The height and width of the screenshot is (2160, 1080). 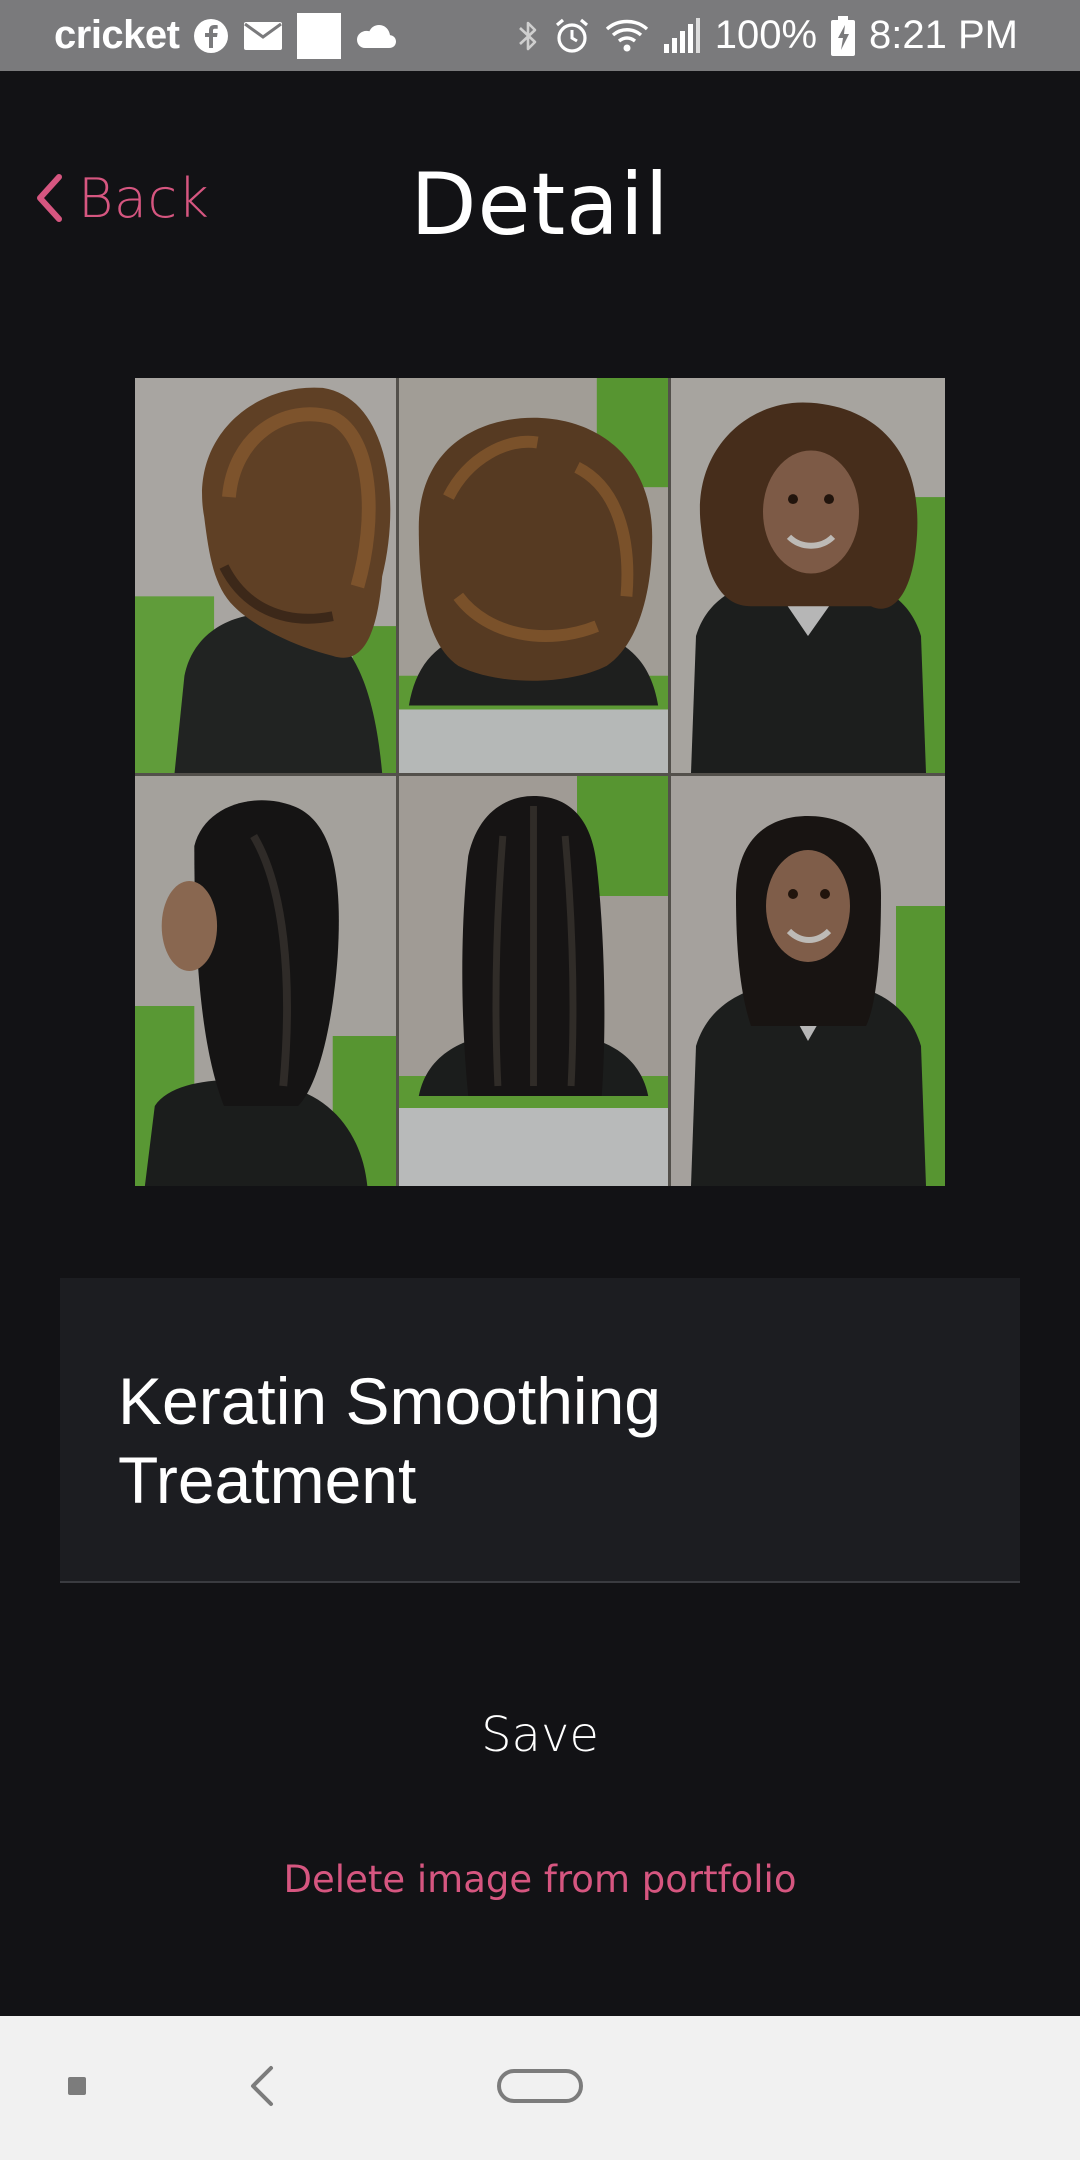 I want to click on home-button, so click(x=540, y=2088).